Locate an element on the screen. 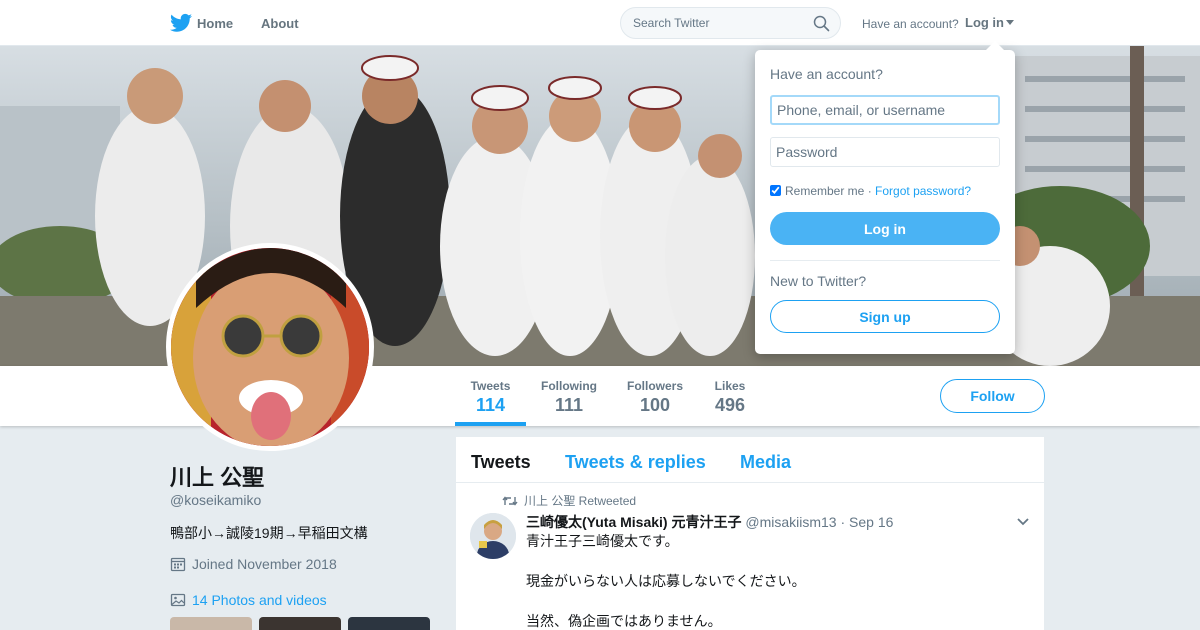  remember-me-label: Remember me is located at coordinates (824, 191).